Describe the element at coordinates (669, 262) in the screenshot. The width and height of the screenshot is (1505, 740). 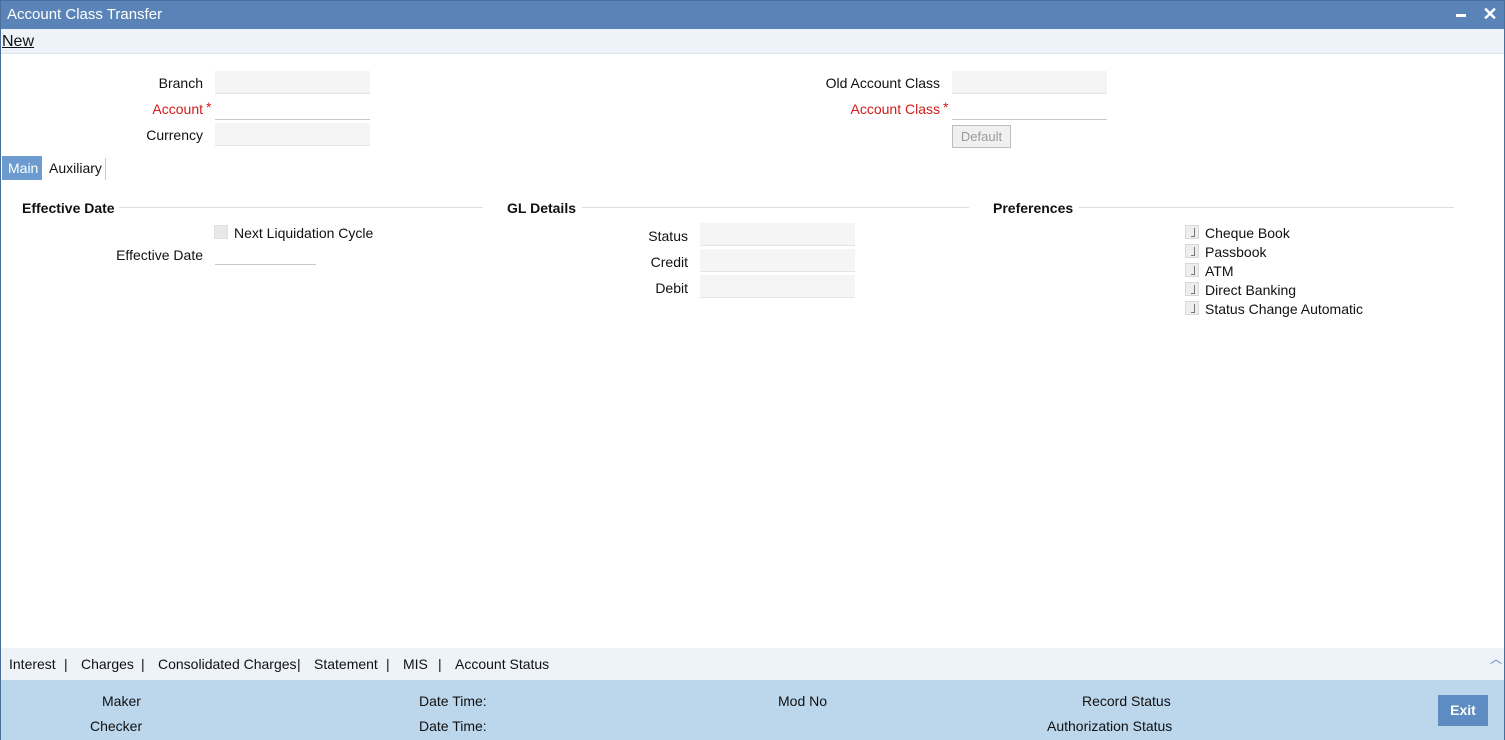
I see `gl-credit-label: Credit` at that location.